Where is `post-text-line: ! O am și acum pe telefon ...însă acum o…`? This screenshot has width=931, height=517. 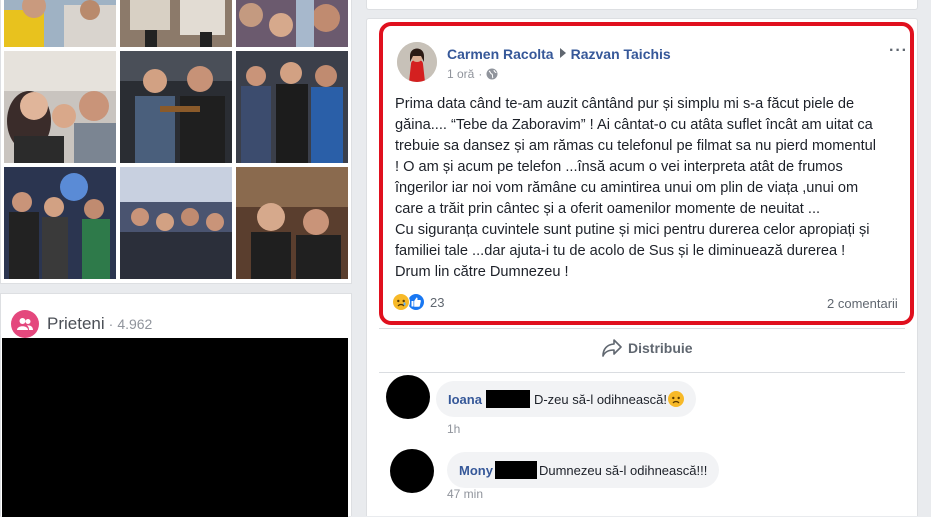
post-text-line: ! O am și acum pe telefon ...însă acum o… is located at coordinates (619, 167).